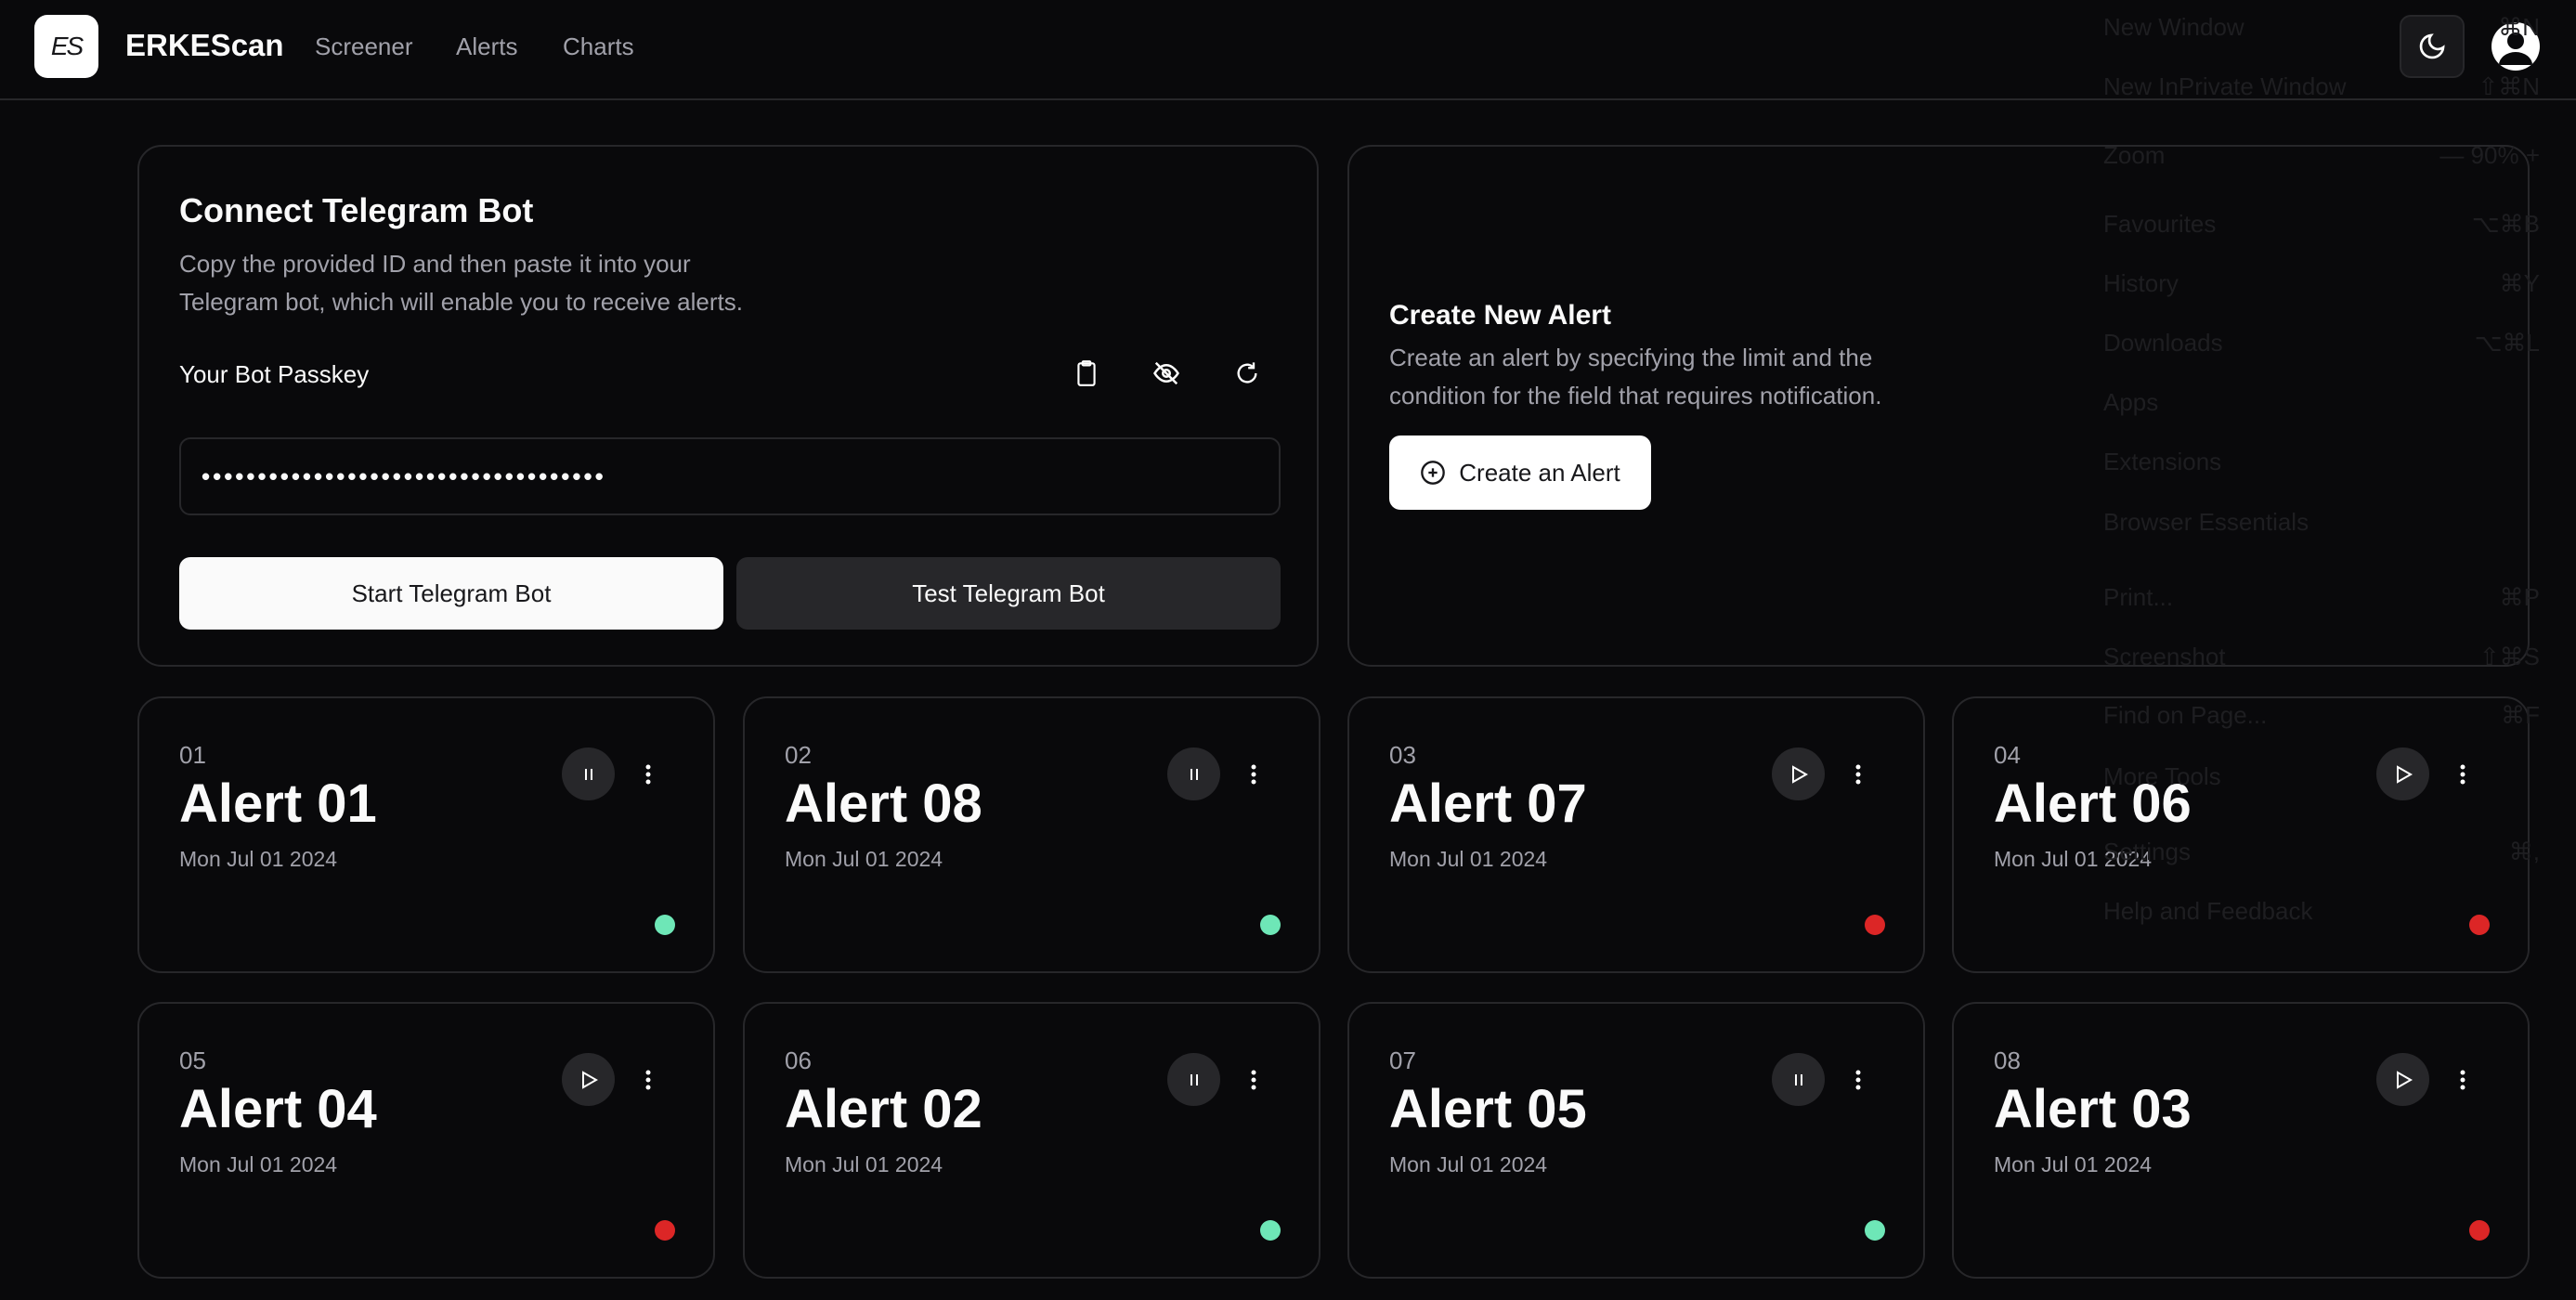 This screenshot has width=2576, height=1300. What do you see at coordinates (192, 1060) in the screenshot?
I see `alert-number: 05` at bounding box center [192, 1060].